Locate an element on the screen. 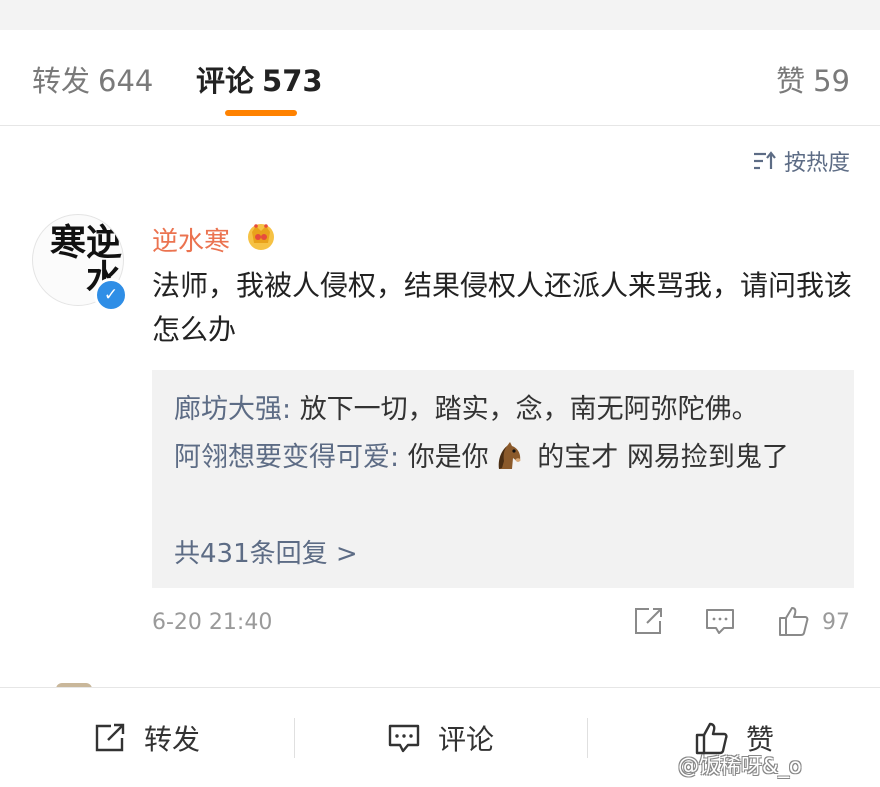 This screenshot has height=787, width=880. tab-comments-label: 评论 is located at coordinates (225, 81).